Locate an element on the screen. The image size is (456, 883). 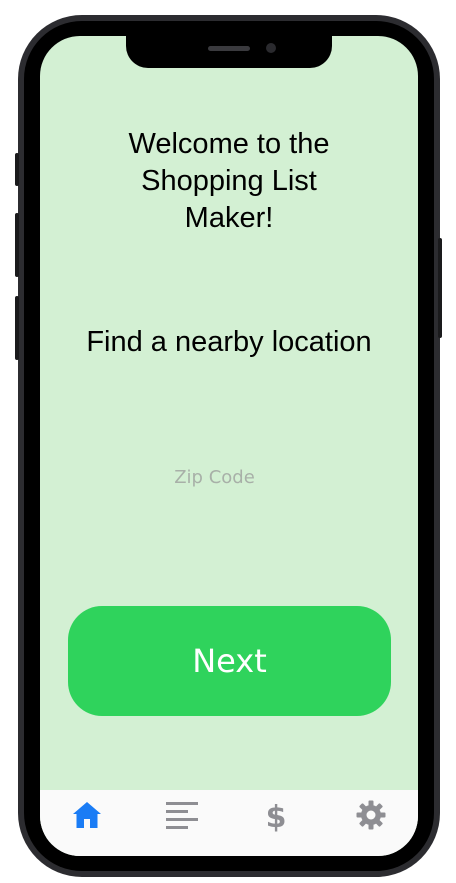
next-button: Next is located at coordinates (229, 661).